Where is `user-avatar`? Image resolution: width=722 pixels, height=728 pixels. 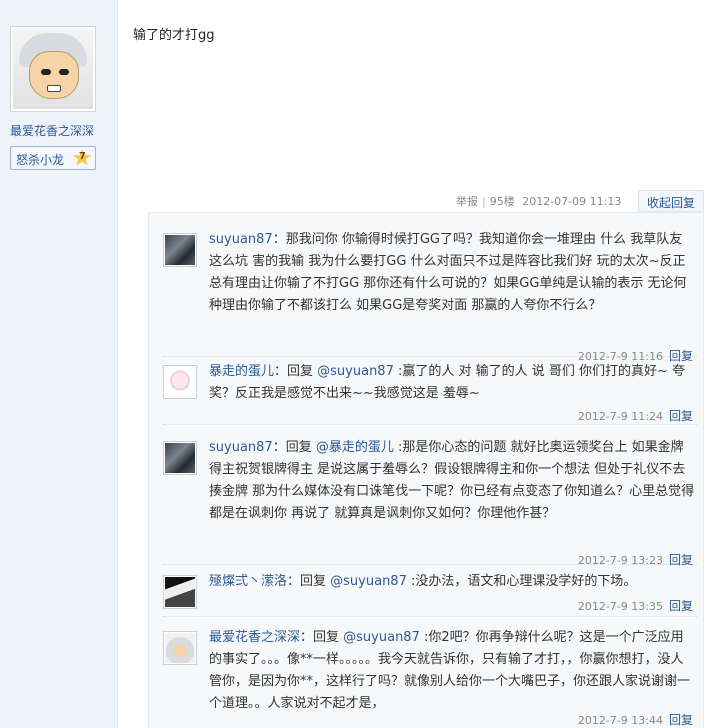
user-avatar is located at coordinates (53, 69).